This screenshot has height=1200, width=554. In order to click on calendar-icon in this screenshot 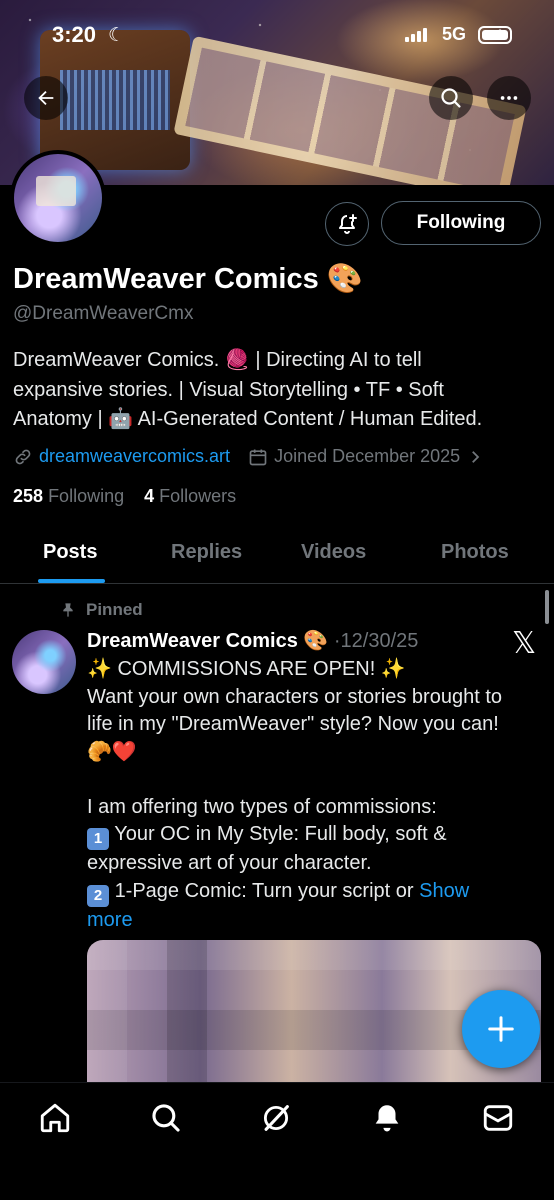, I will do `click(258, 457)`.